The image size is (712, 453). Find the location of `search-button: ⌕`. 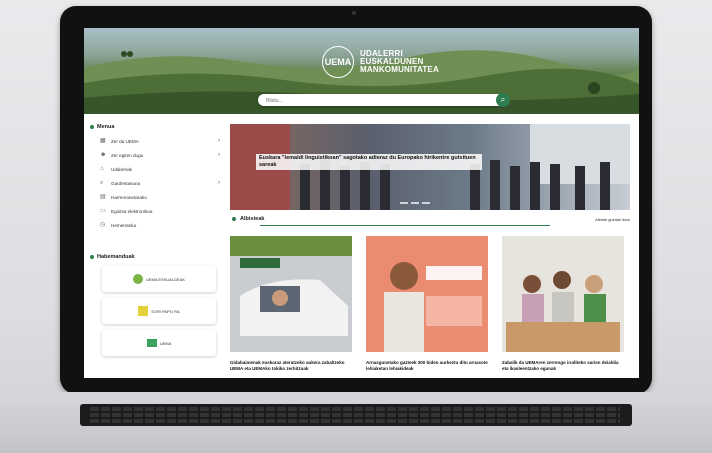

search-button: ⌕ is located at coordinates (503, 100).